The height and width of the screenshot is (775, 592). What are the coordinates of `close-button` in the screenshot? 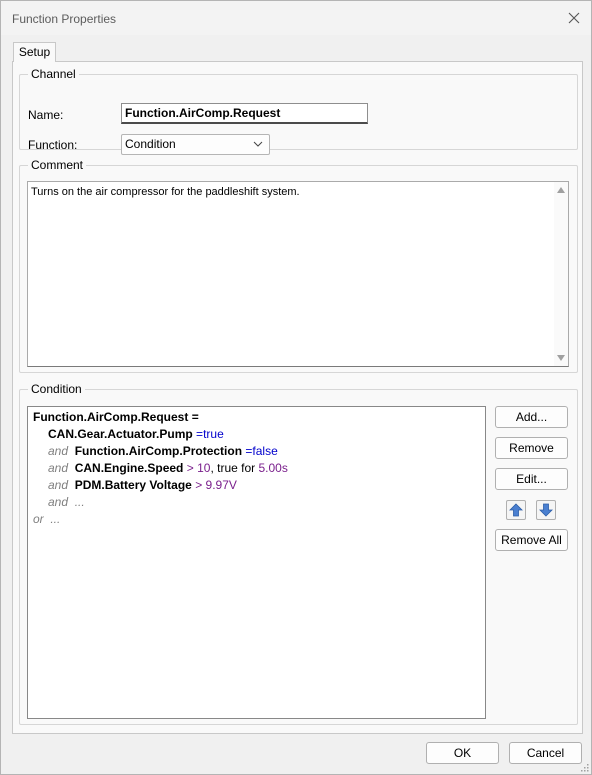 It's located at (574, 18).